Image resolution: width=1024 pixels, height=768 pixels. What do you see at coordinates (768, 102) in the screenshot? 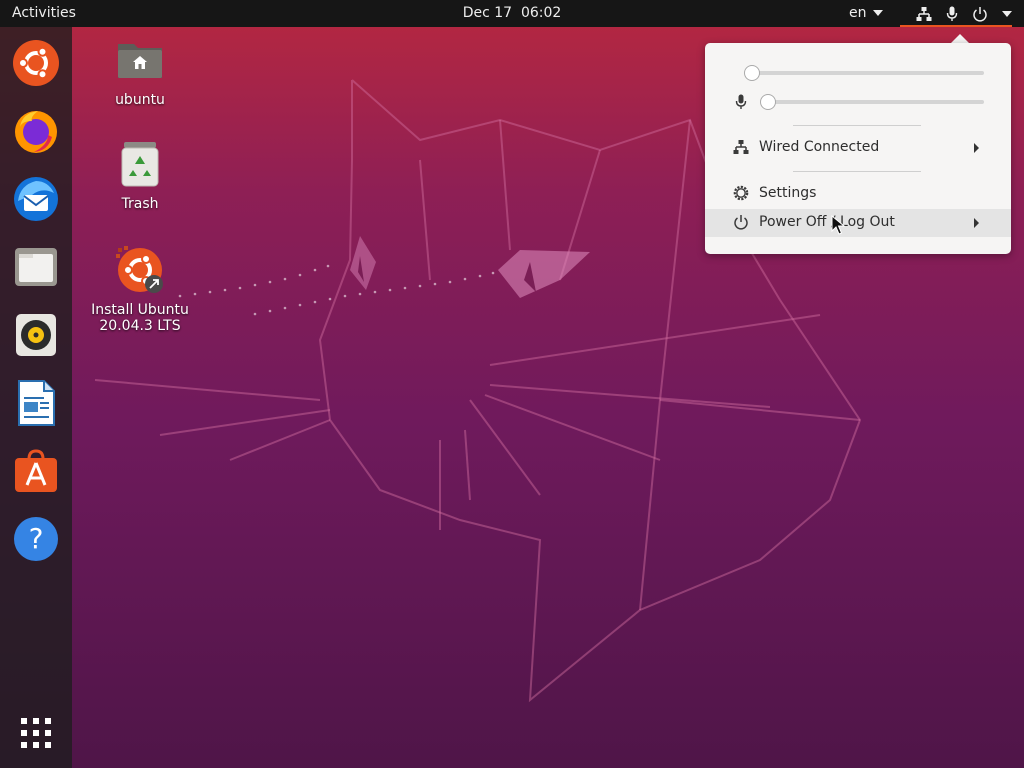
I see `mic-slider-knob` at bounding box center [768, 102].